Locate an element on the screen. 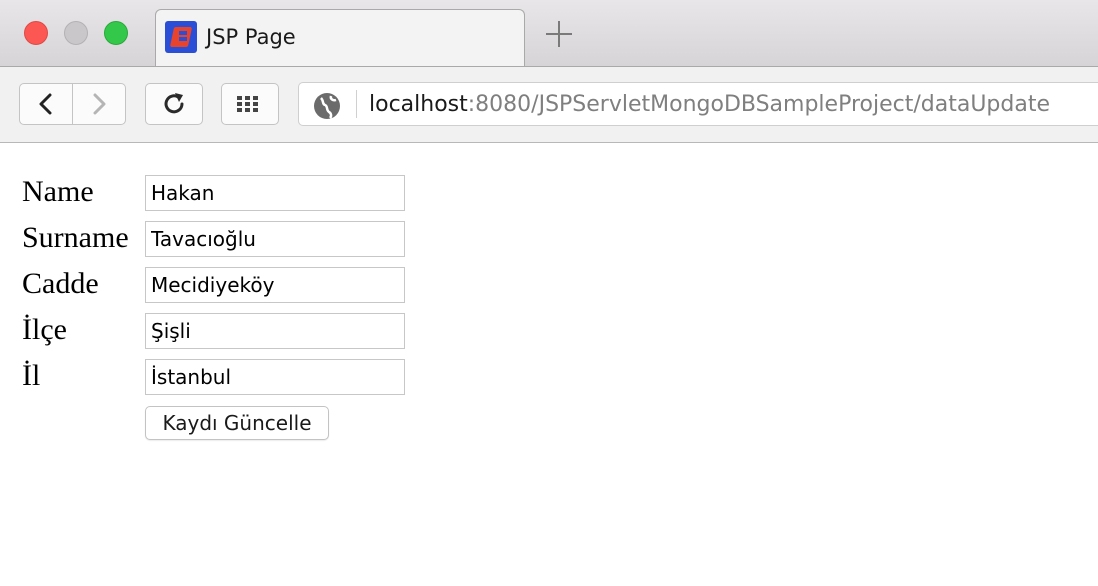  cadde-input is located at coordinates (275, 285).